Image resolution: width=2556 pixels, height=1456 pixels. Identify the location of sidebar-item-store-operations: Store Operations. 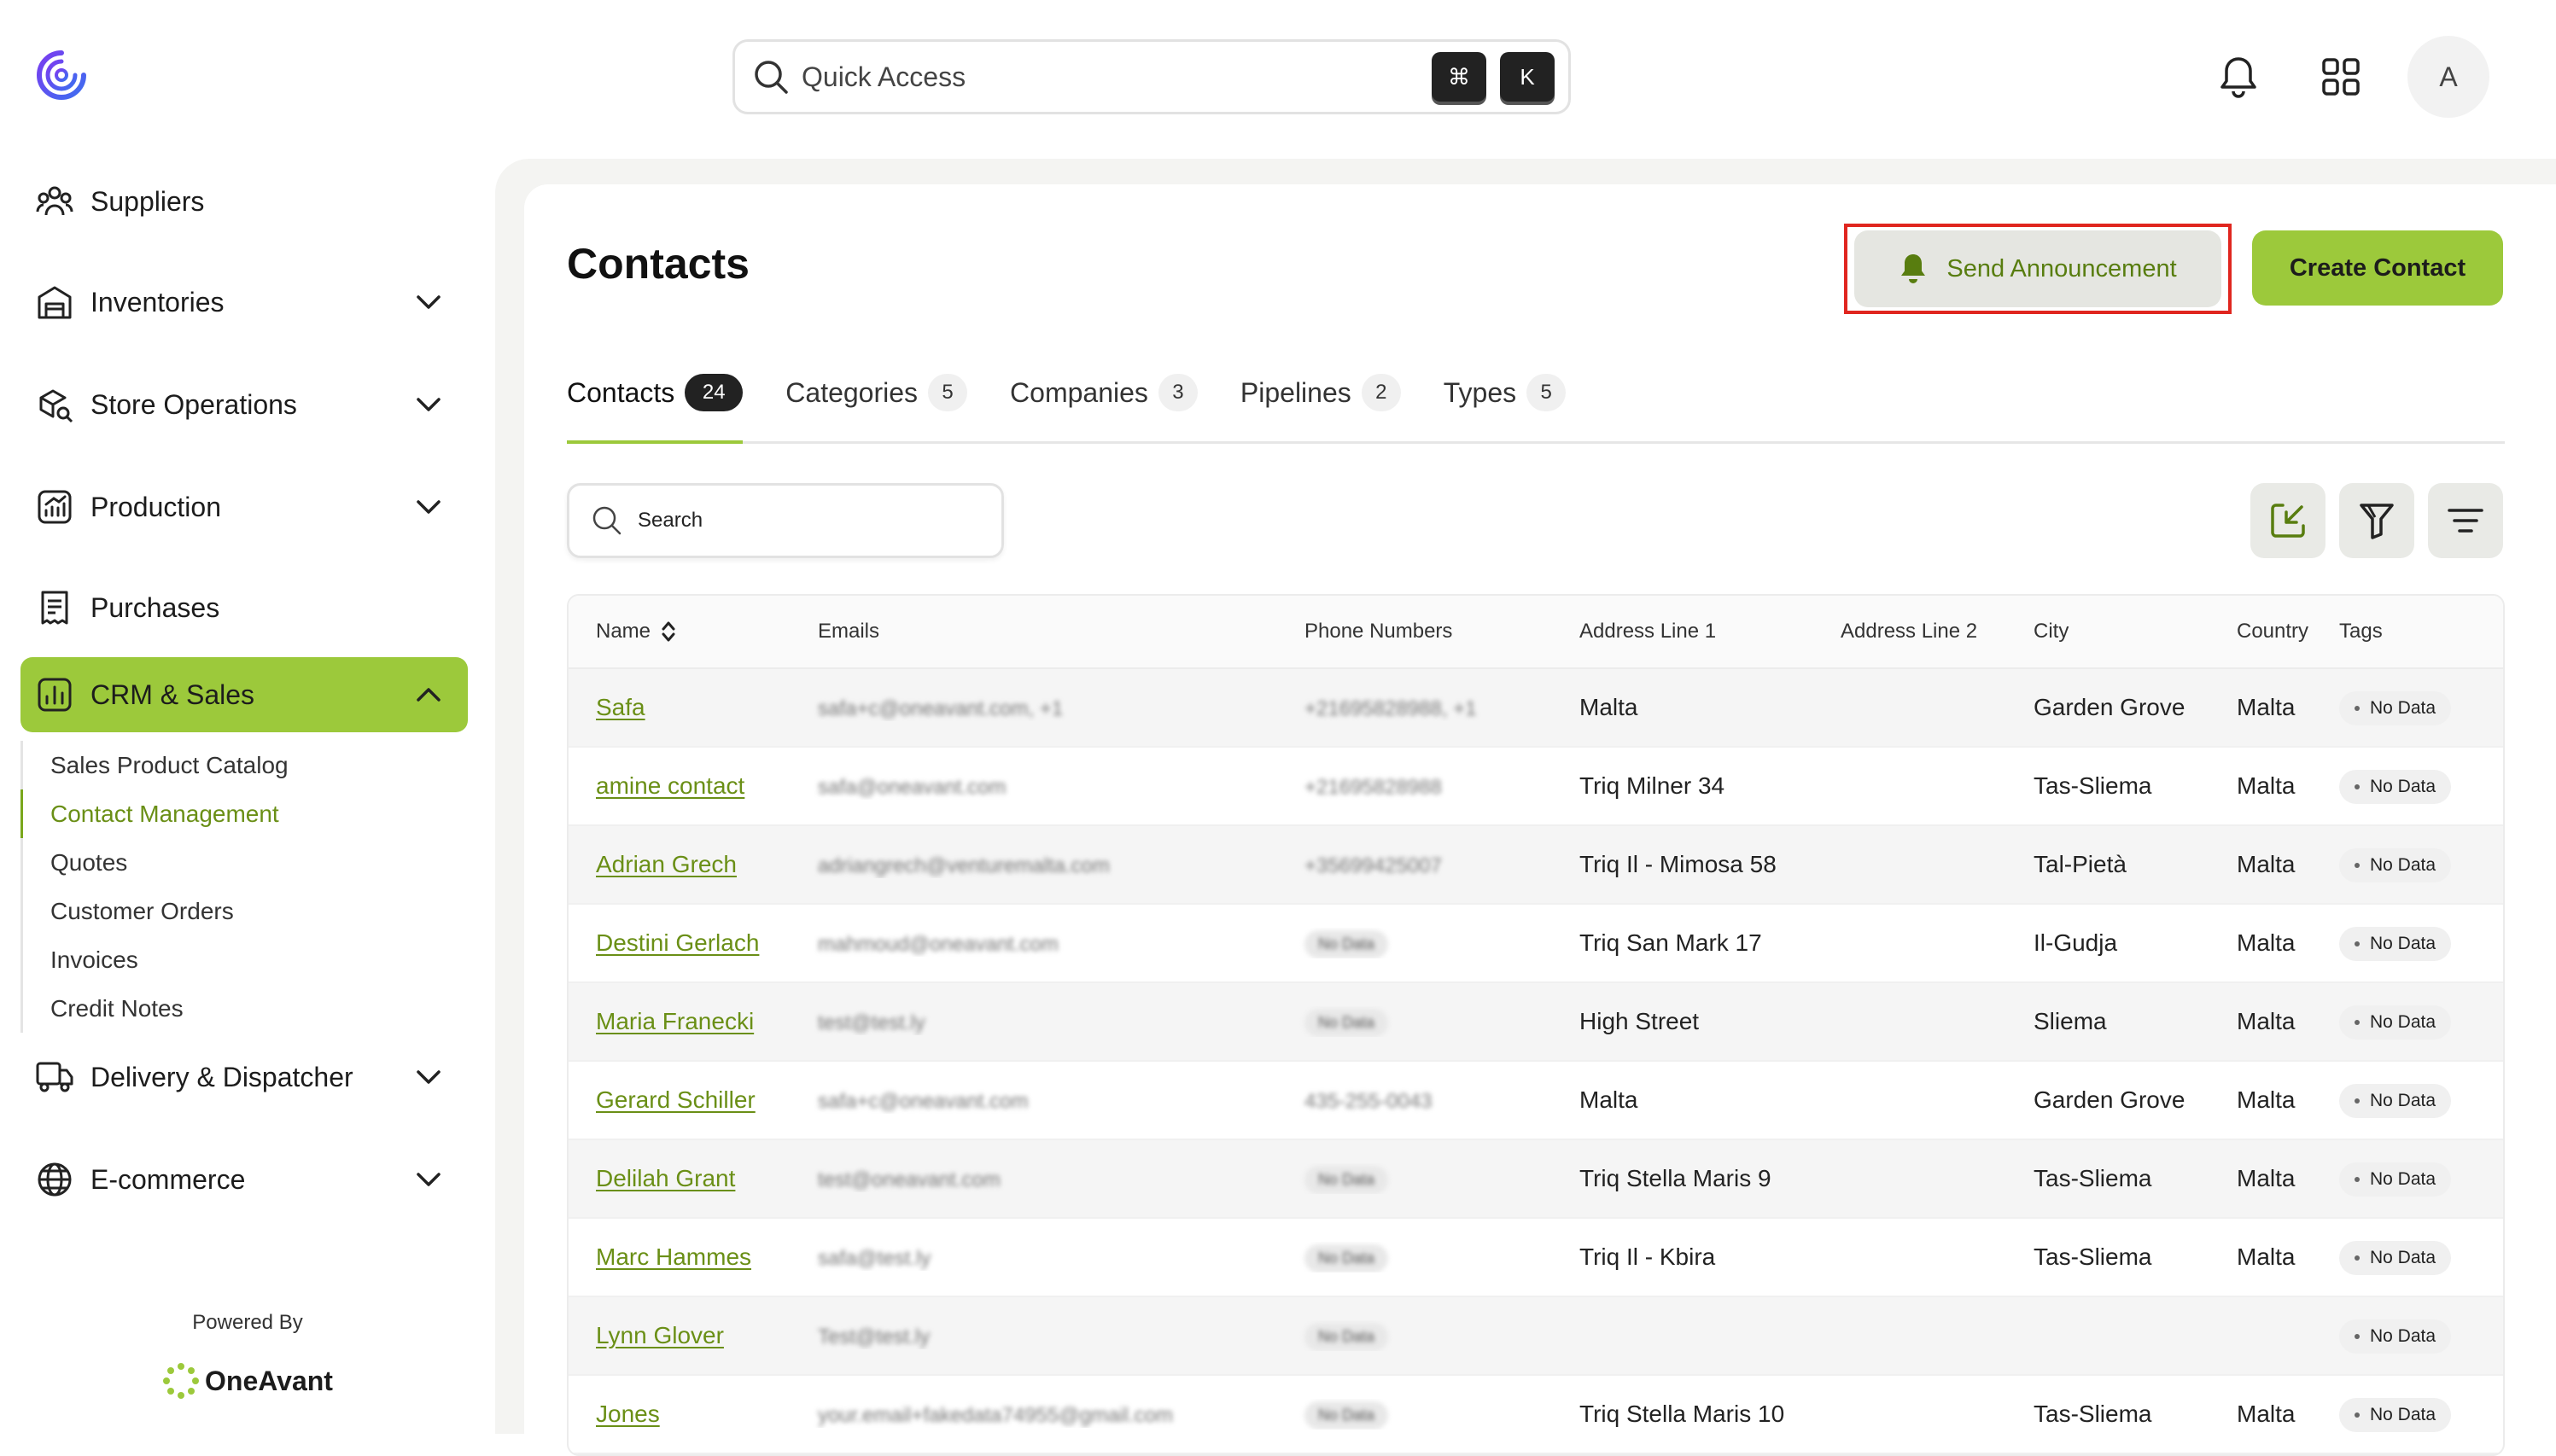
(244, 405).